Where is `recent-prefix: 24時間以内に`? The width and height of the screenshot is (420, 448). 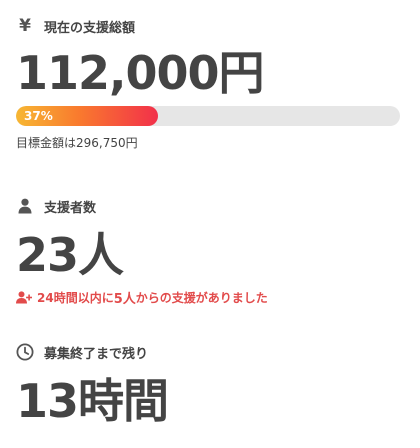 recent-prefix: 24時間以内に is located at coordinates (75, 298).